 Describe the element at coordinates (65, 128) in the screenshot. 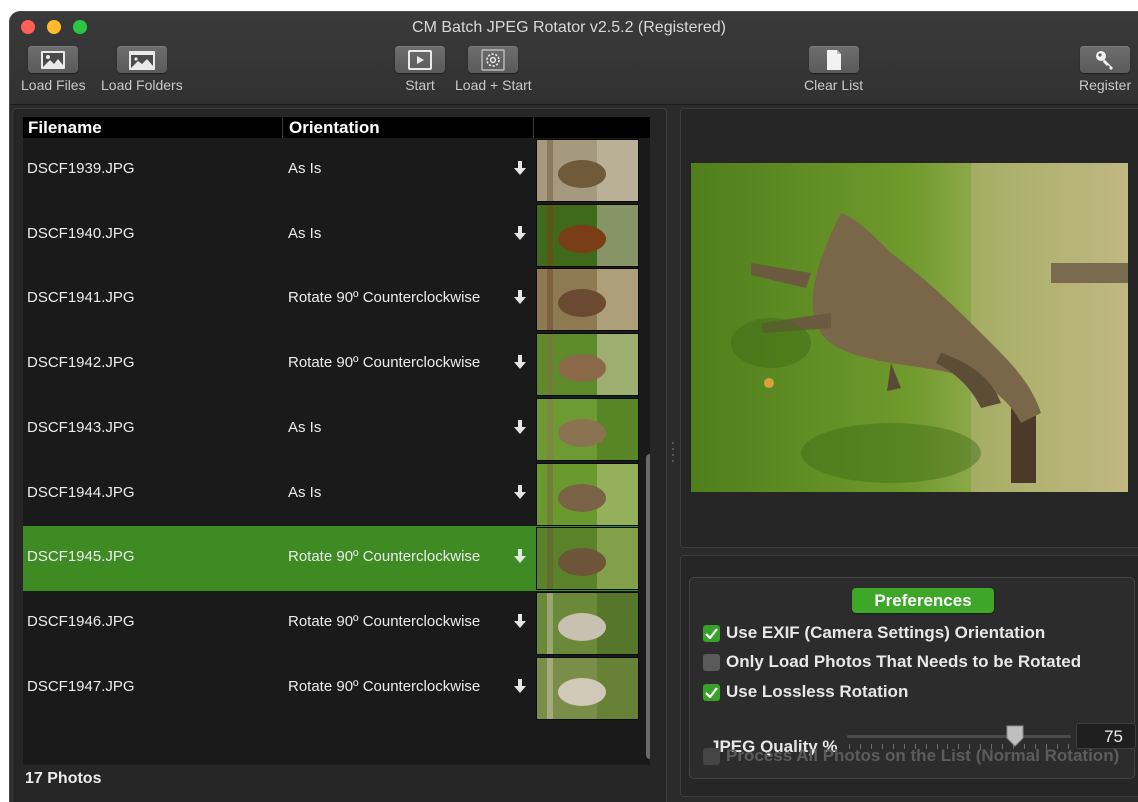

I see `column-header-filename: Filename` at that location.